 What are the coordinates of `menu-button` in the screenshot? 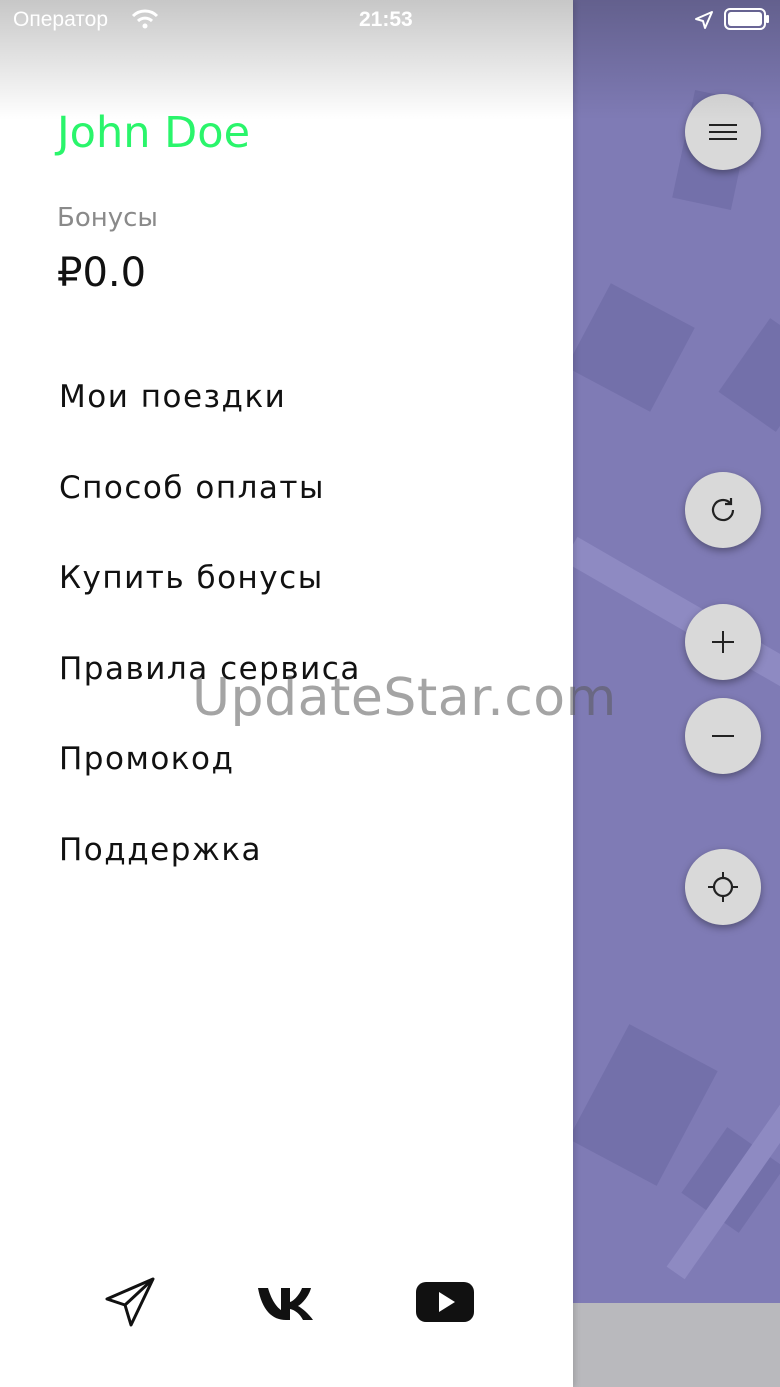 It's located at (723, 132).